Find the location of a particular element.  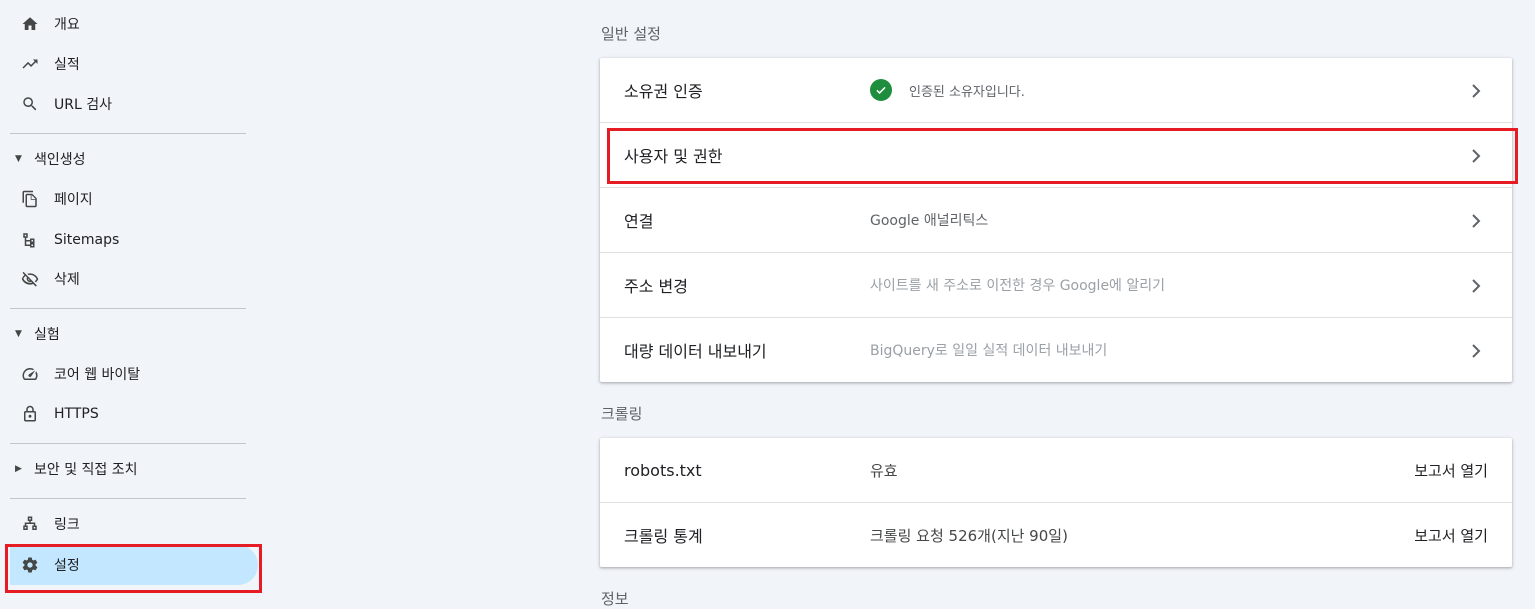

row-value: 사이트를 새 주소로 이전한 경우 Google에 알리기 is located at coordinates (1018, 286).